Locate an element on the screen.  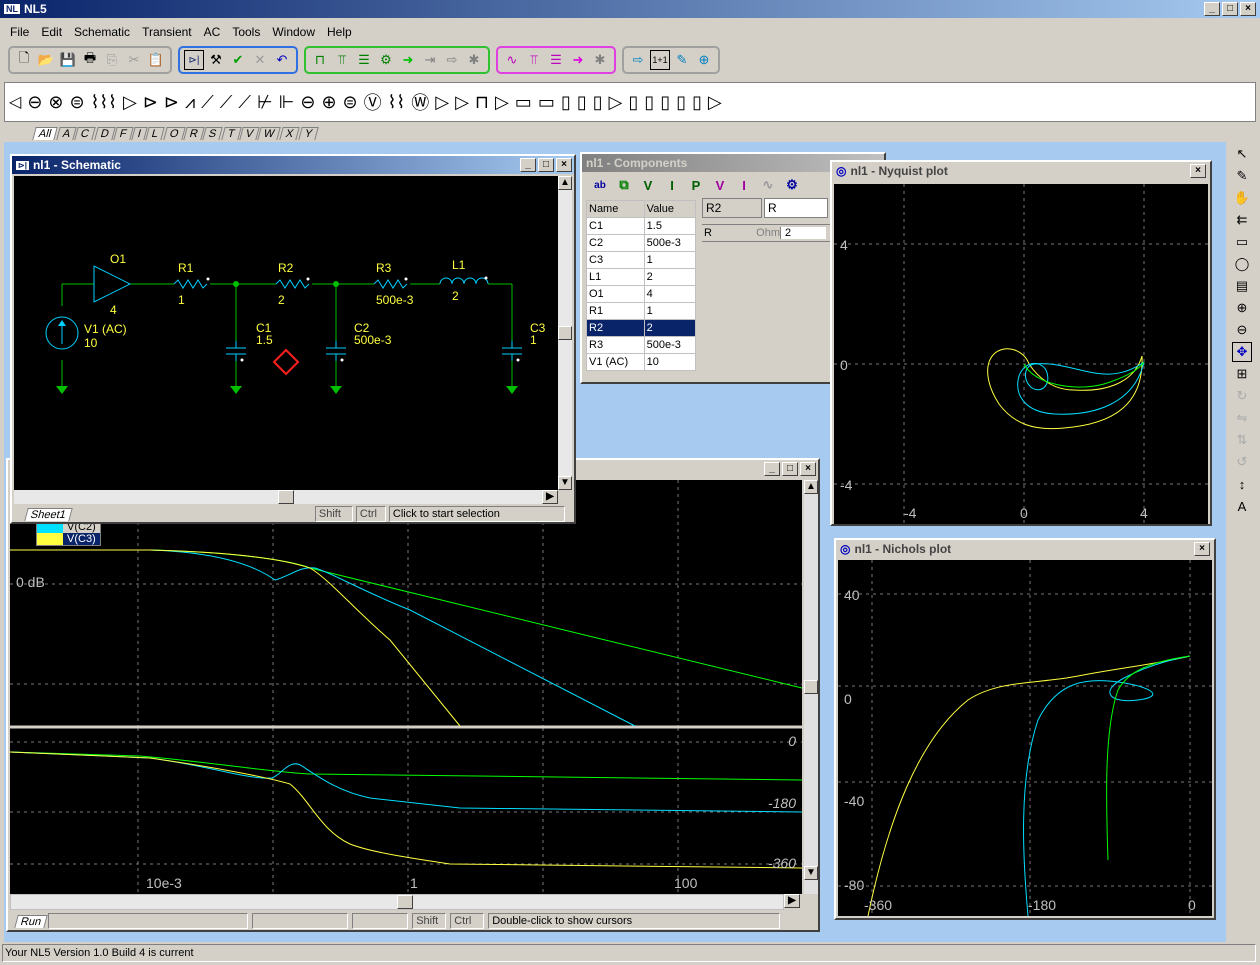
schematic-hscrollbar: ▶ is located at coordinates (286, 497).